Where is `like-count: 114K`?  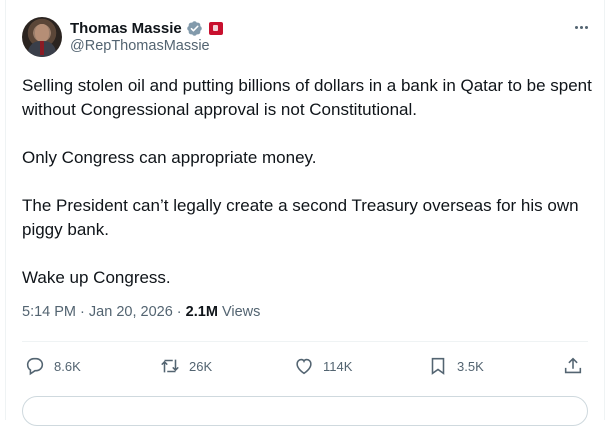
like-count: 114K is located at coordinates (338, 366).